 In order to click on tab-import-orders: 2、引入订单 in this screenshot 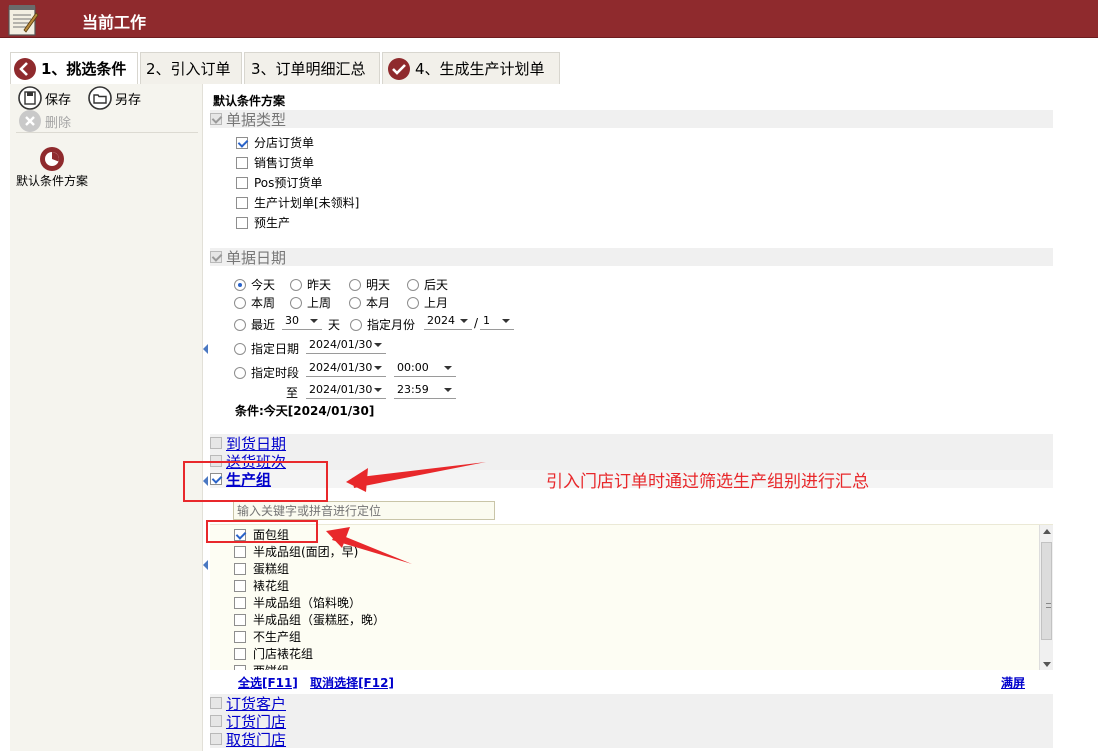, I will do `click(191, 68)`.